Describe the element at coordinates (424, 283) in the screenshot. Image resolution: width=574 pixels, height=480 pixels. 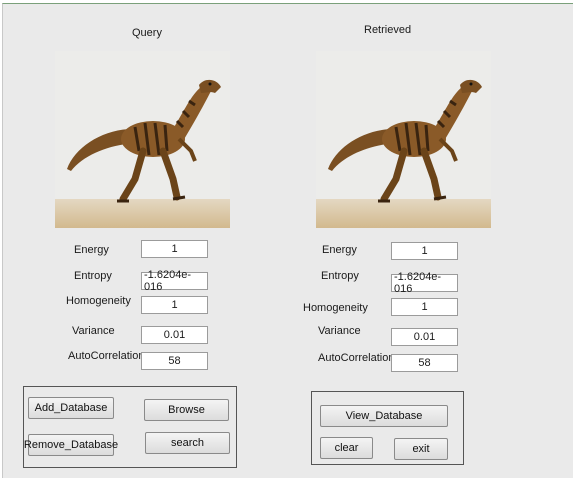
I see `retrieved-entropy-field: -1.6204e-016` at that location.